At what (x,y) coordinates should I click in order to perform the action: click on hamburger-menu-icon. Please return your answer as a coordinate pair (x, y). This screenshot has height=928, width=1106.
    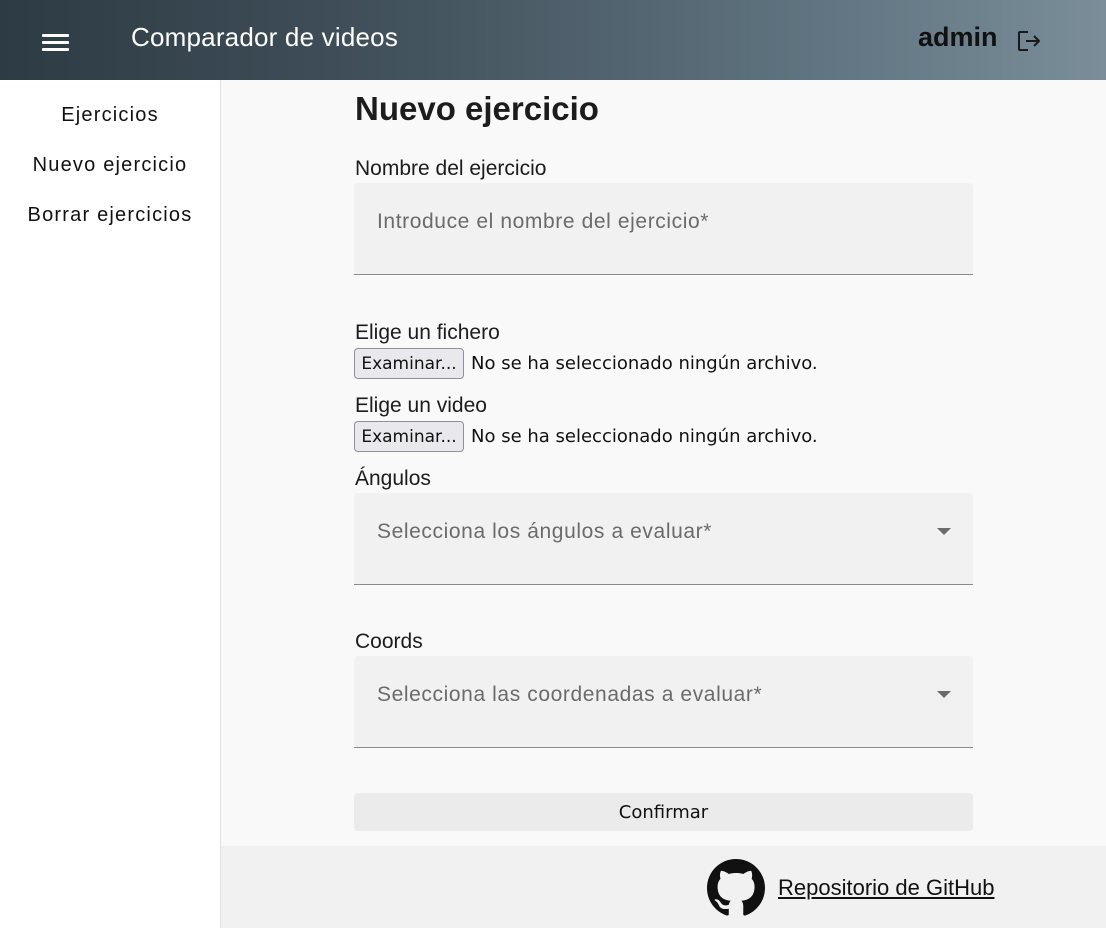
    Looking at the image, I should click on (56, 42).